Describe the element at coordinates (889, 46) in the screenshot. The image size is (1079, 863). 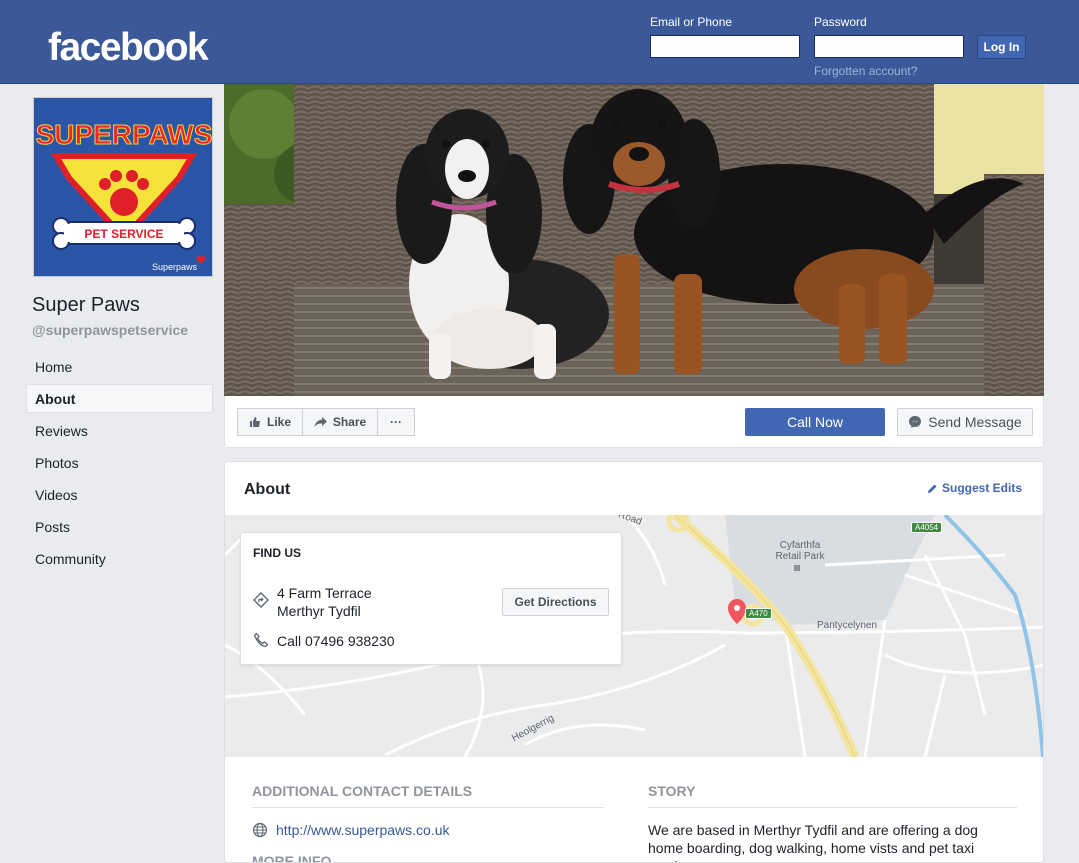
I see `password-input` at that location.